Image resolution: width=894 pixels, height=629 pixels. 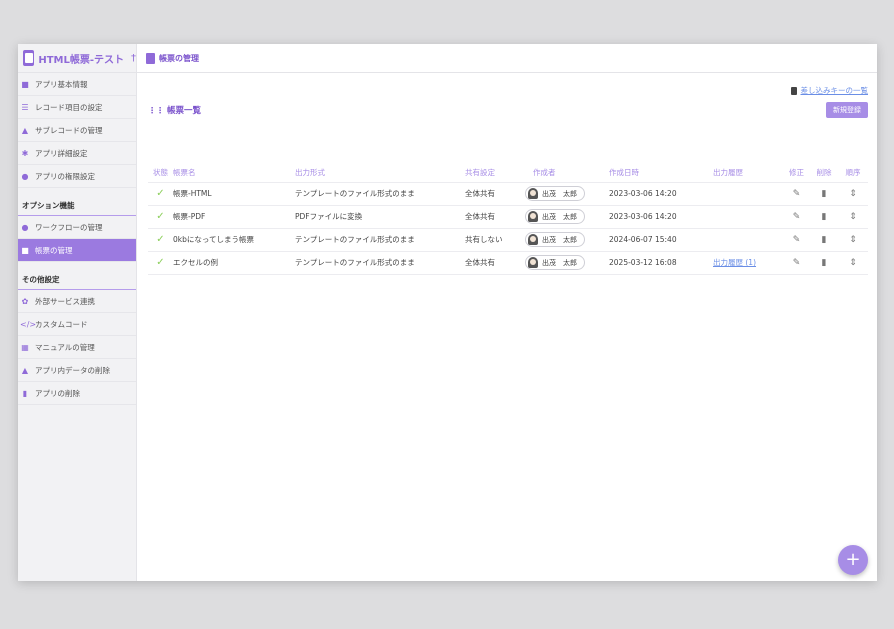 I want to click on book-icon: ▦, so click(x=25, y=347).